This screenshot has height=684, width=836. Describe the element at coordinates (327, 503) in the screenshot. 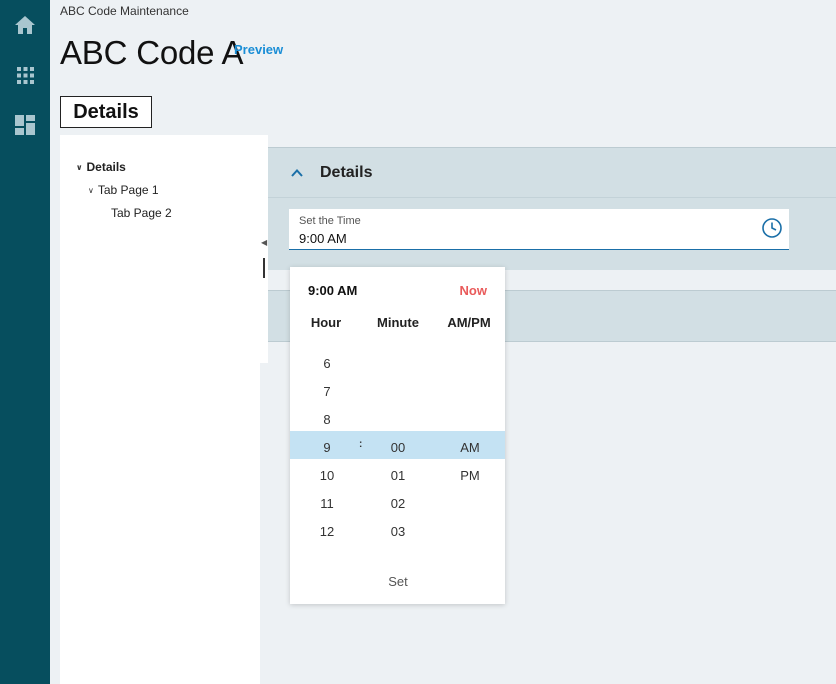

I see `hour-option: 11` at that location.